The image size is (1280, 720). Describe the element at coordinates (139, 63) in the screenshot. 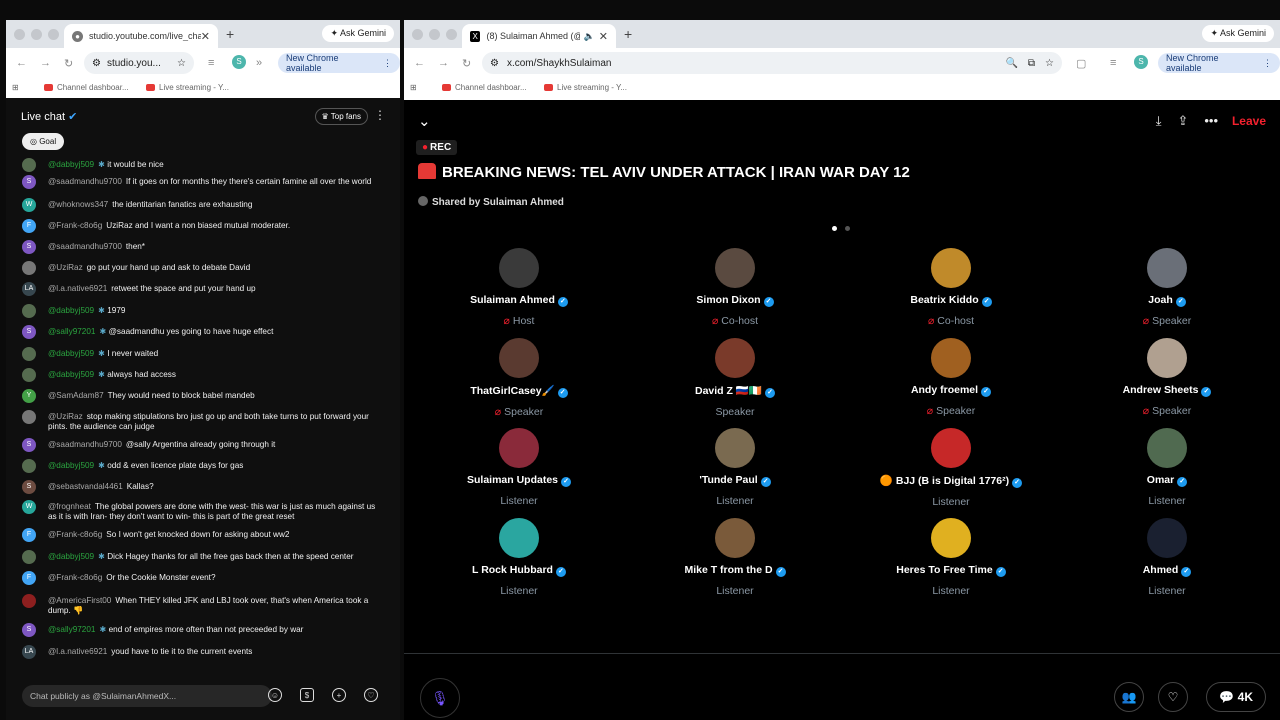

I see `address-bar: ⚙ studio.you... ☆` at that location.